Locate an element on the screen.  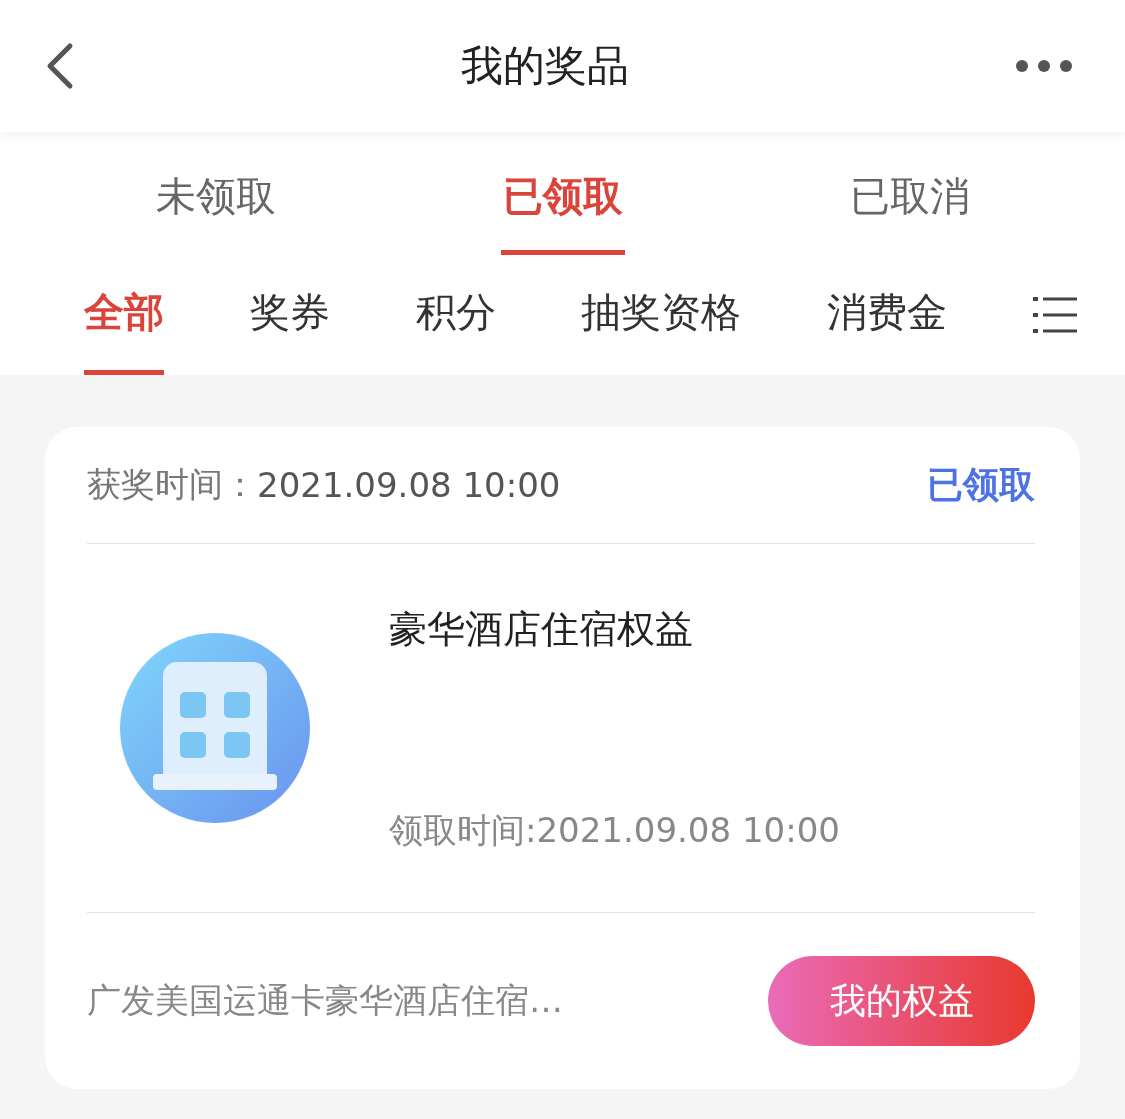
claim-time: 领取时间:2021.09.08 10:00 is located at coordinates (614, 830).